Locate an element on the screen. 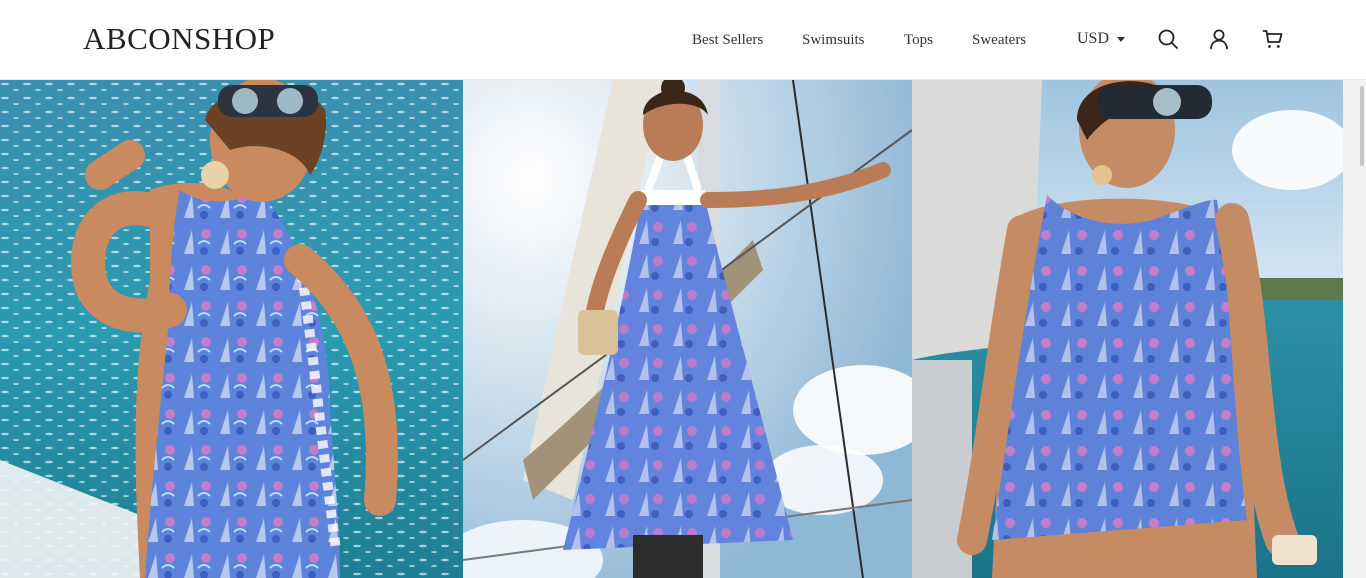  caret-down-icon is located at coordinates (1121, 39).